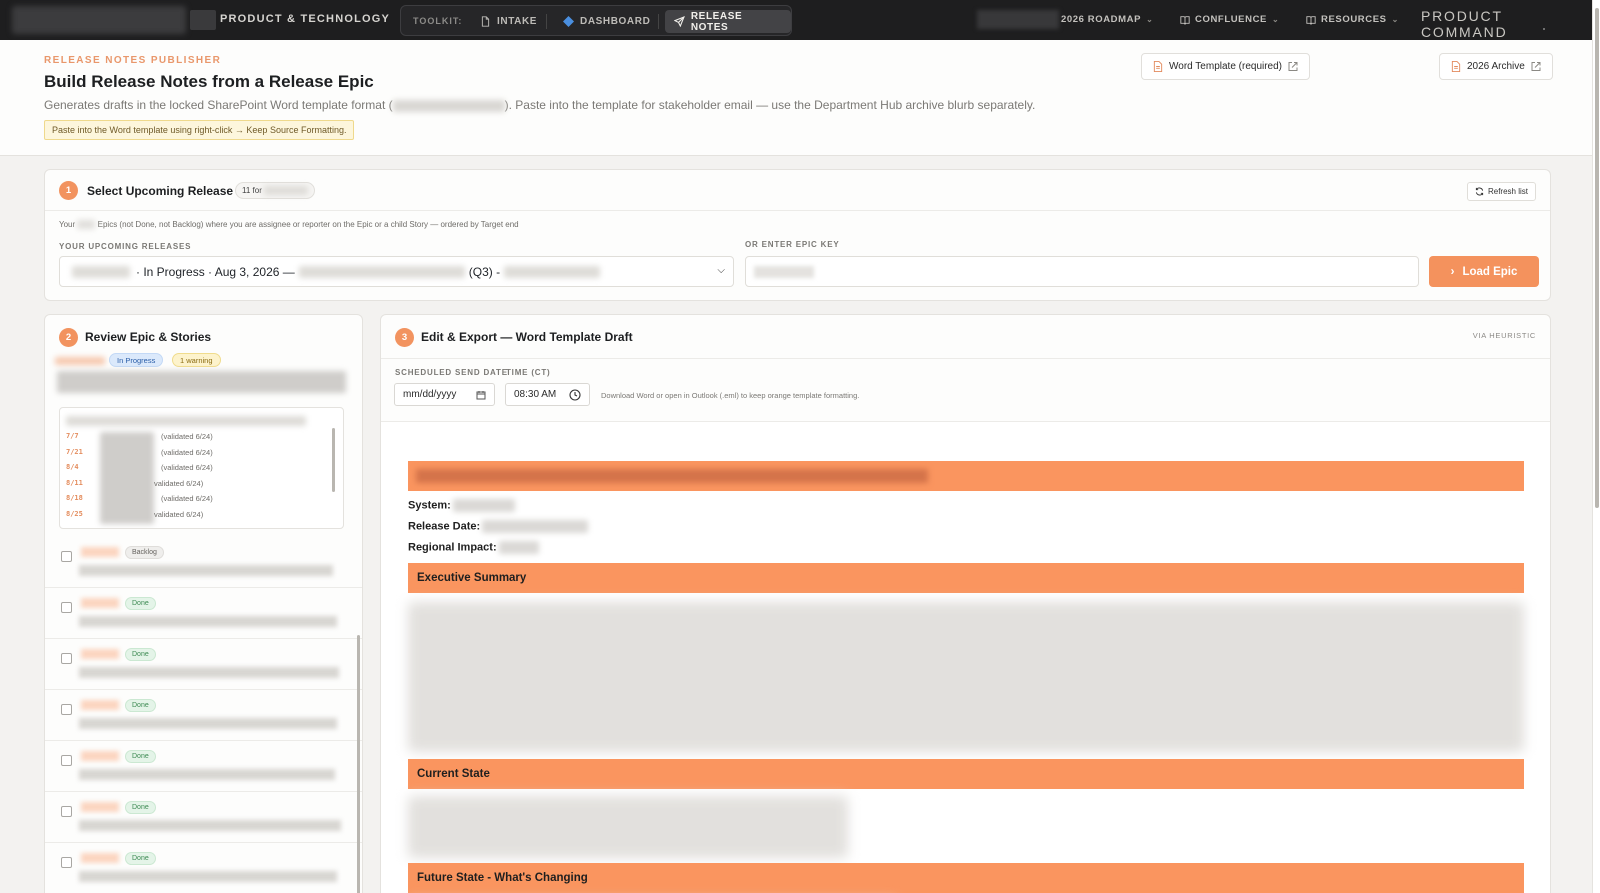 The height and width of the screenshot is (893, 1600). I want to click on tab-intake-label: INTAKE, so click(517, 21).